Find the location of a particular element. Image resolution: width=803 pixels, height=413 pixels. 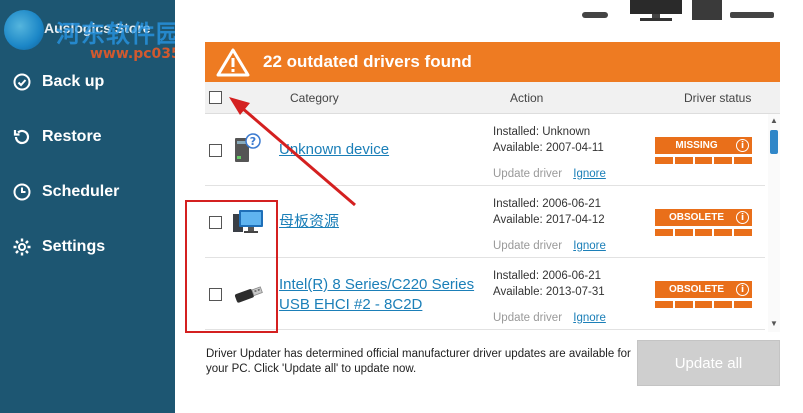

scroll-down-icon: ▼ is located at coordinates (774, 323).